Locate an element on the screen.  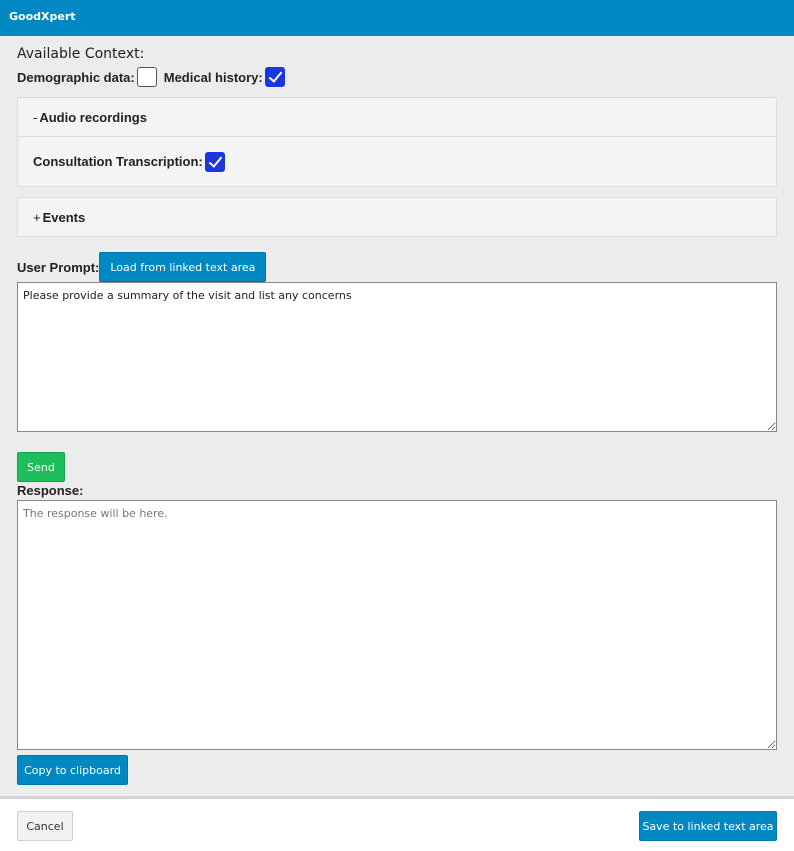
events-panel: + Events is located at coordinates (397, 217).